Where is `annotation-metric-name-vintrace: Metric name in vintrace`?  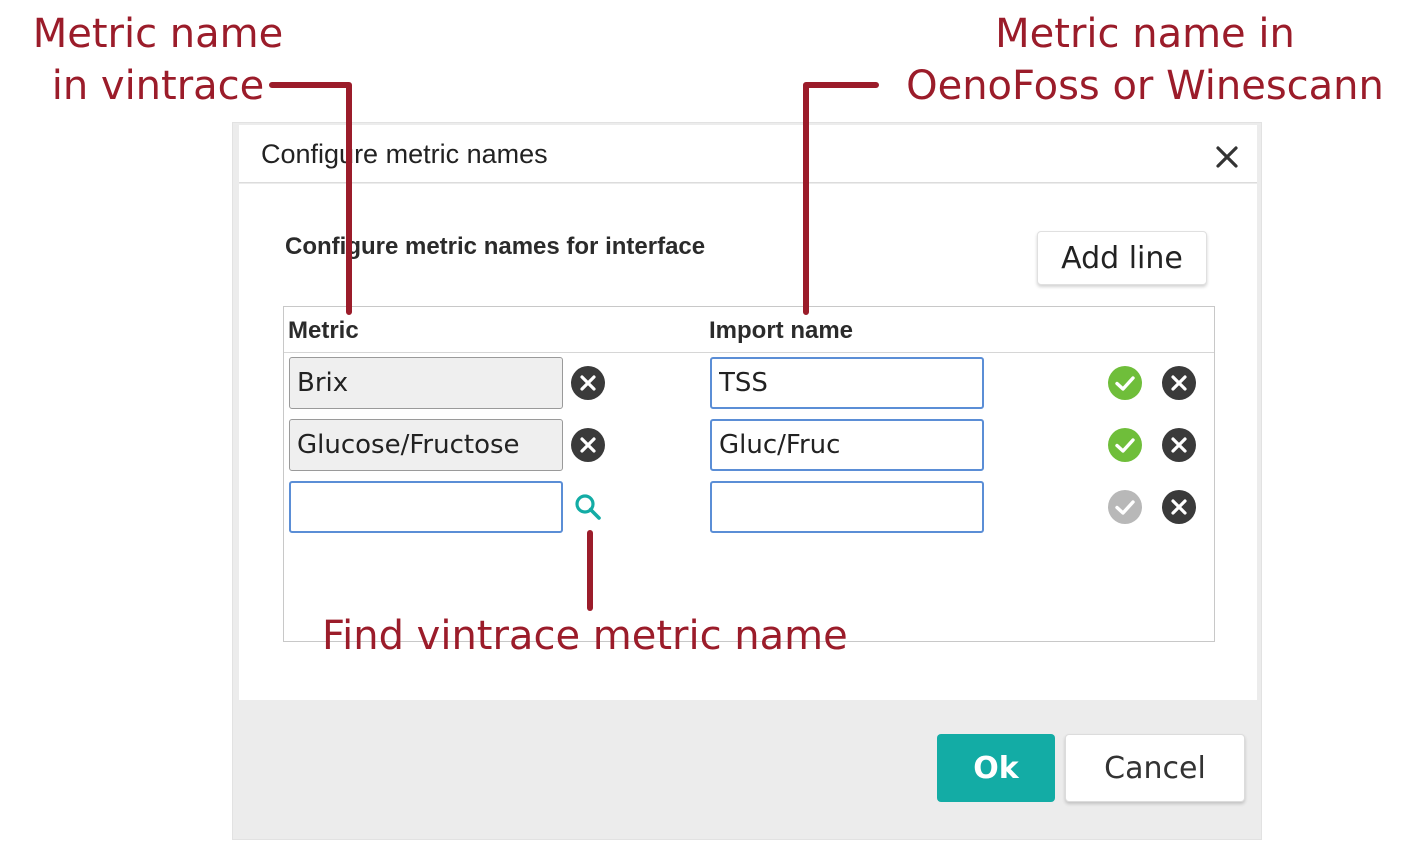
annotation-metric-name-vintrace: Metric name in vintrace is located at coordinates (158, 60).